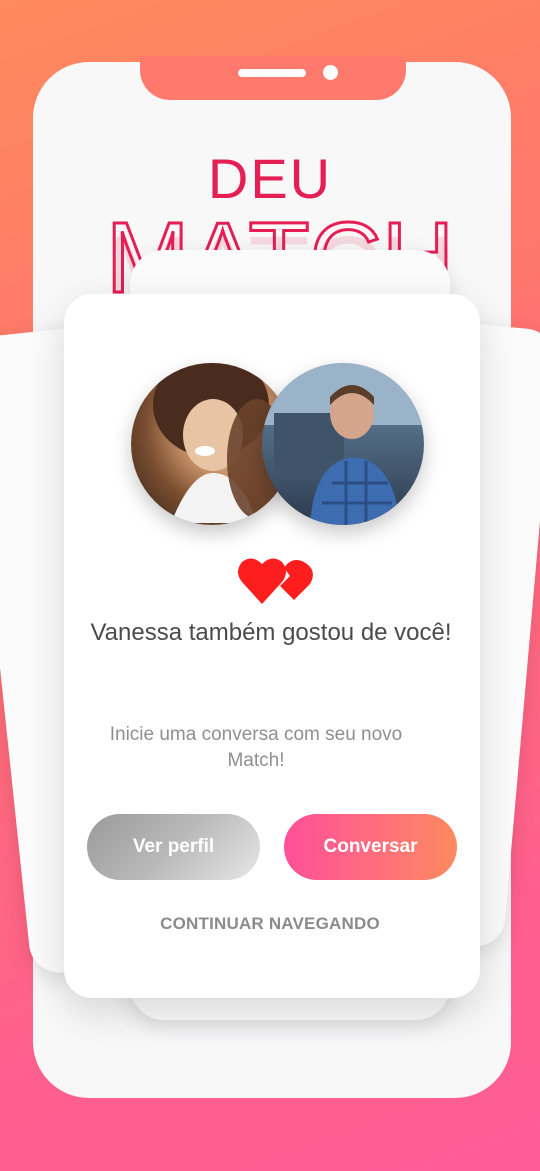 The height and width of the screenshot is (1171, 540). What do you see at coordinates (271, 632) in the screenshot?
I see `match-message: Vanessa também gostou de você!` at bounding box center [271, 632].